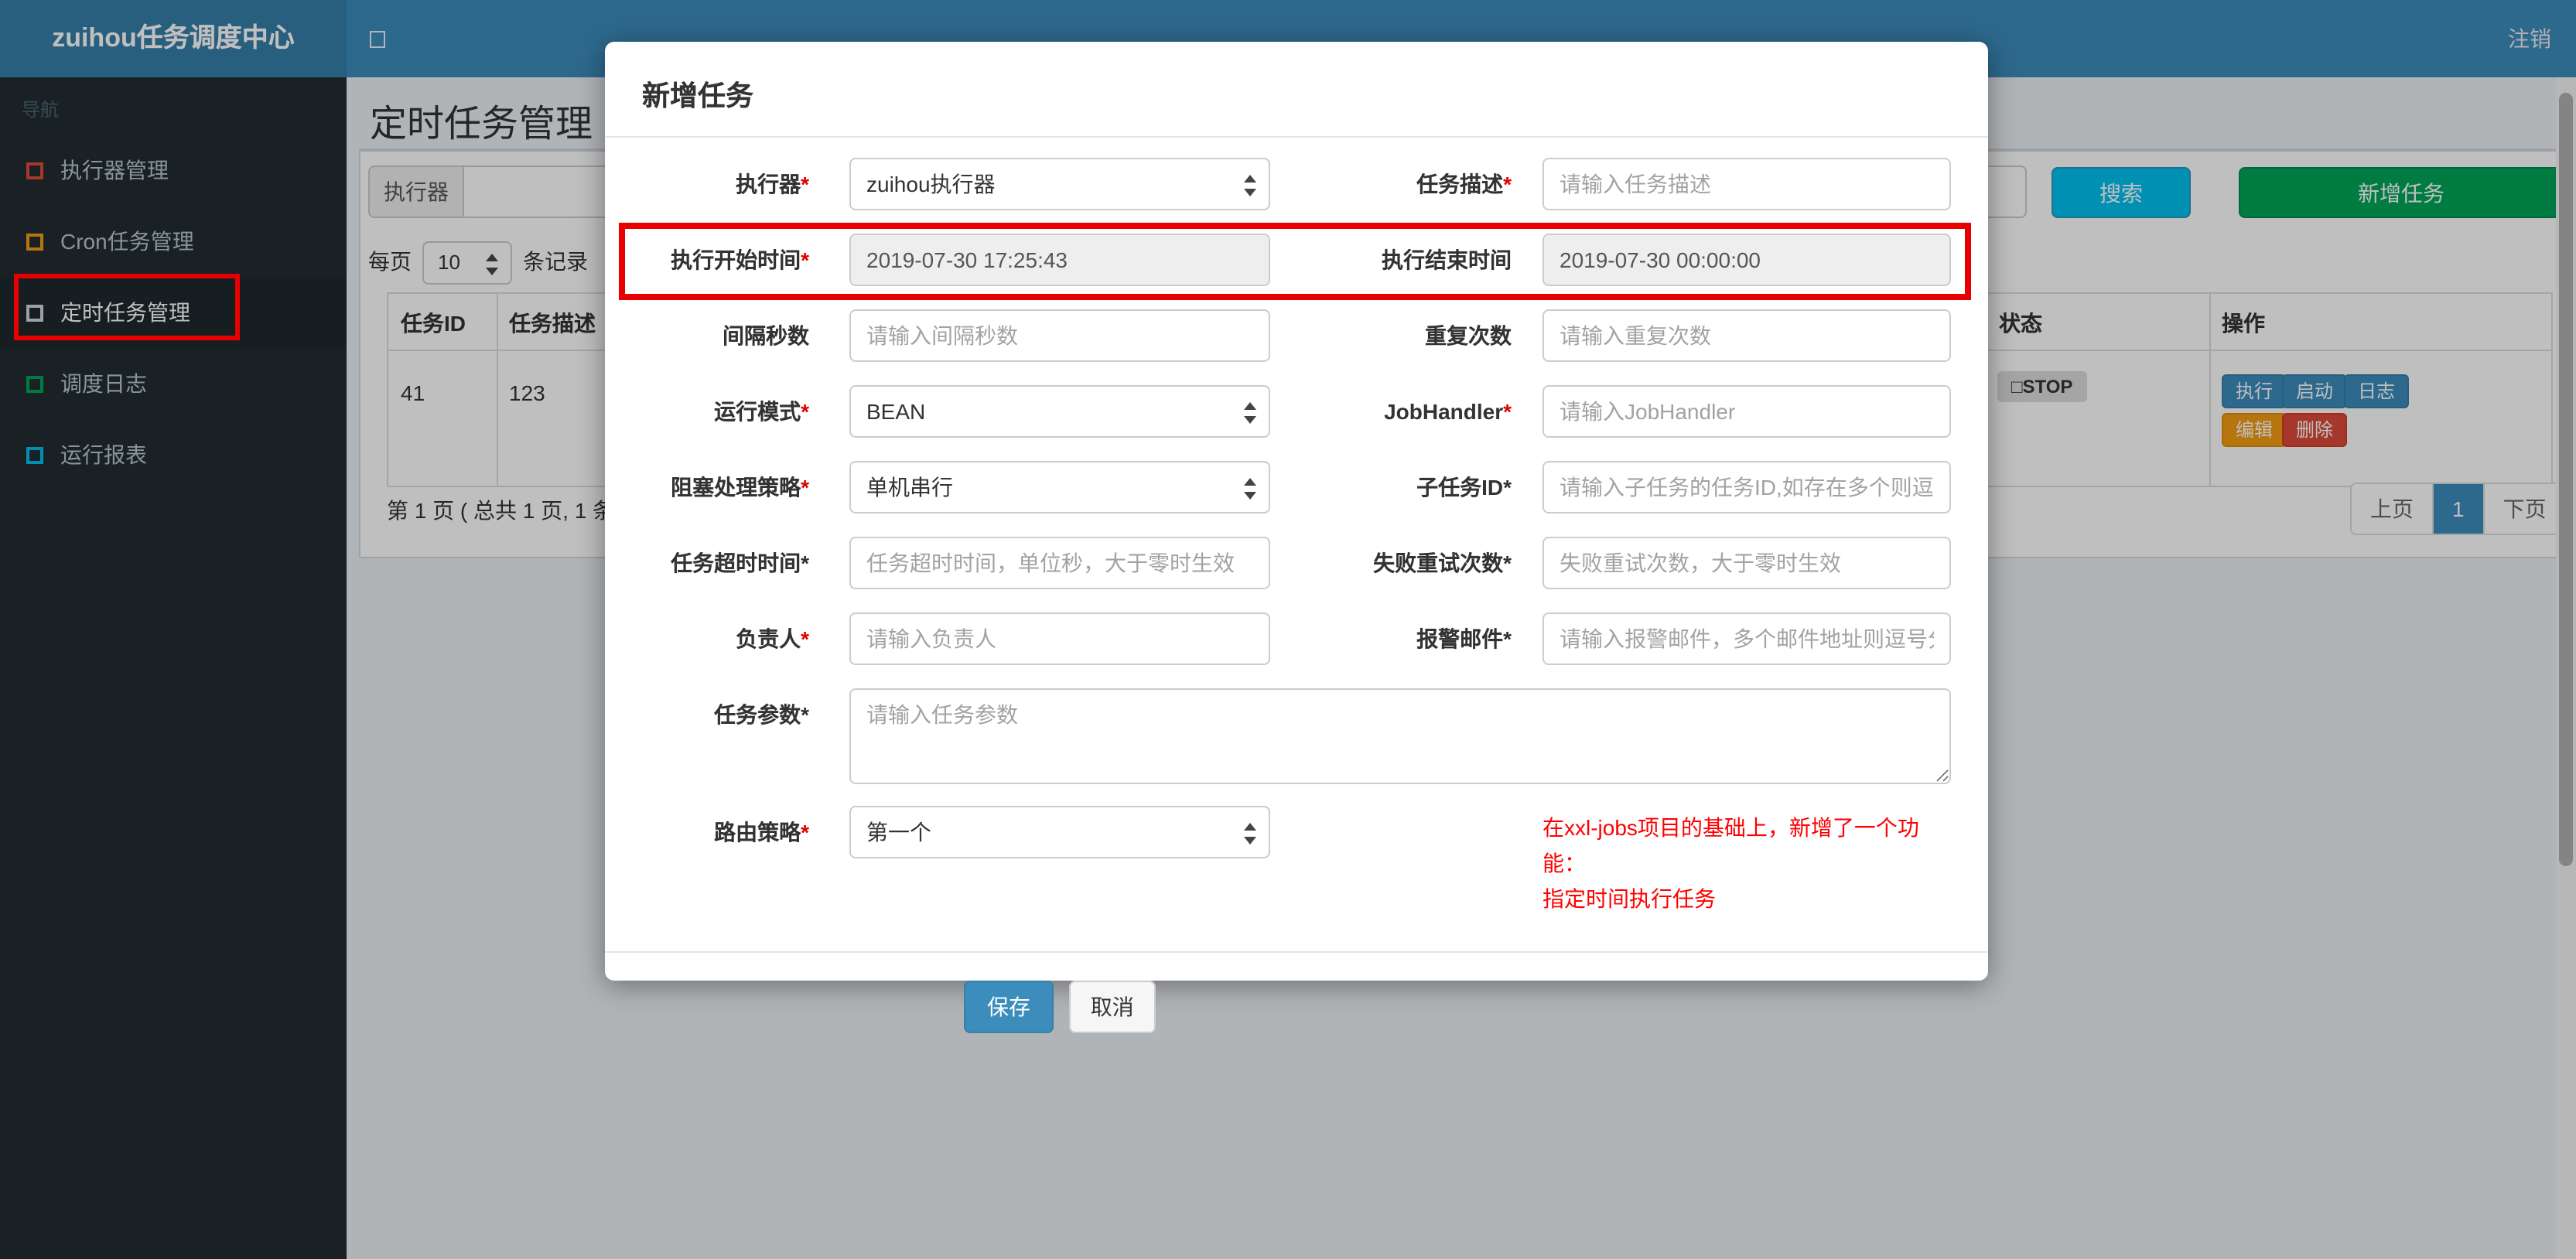  Describe the element at coordinates (1295, 262) in the screenshot. I see `annotation-rect-time-fields` at that location.